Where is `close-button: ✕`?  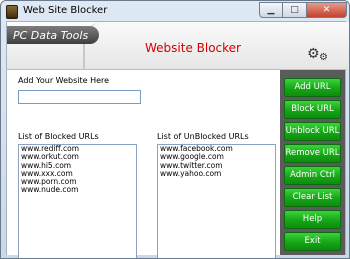 close-button: ✕ is located at coordinates (327, 10).